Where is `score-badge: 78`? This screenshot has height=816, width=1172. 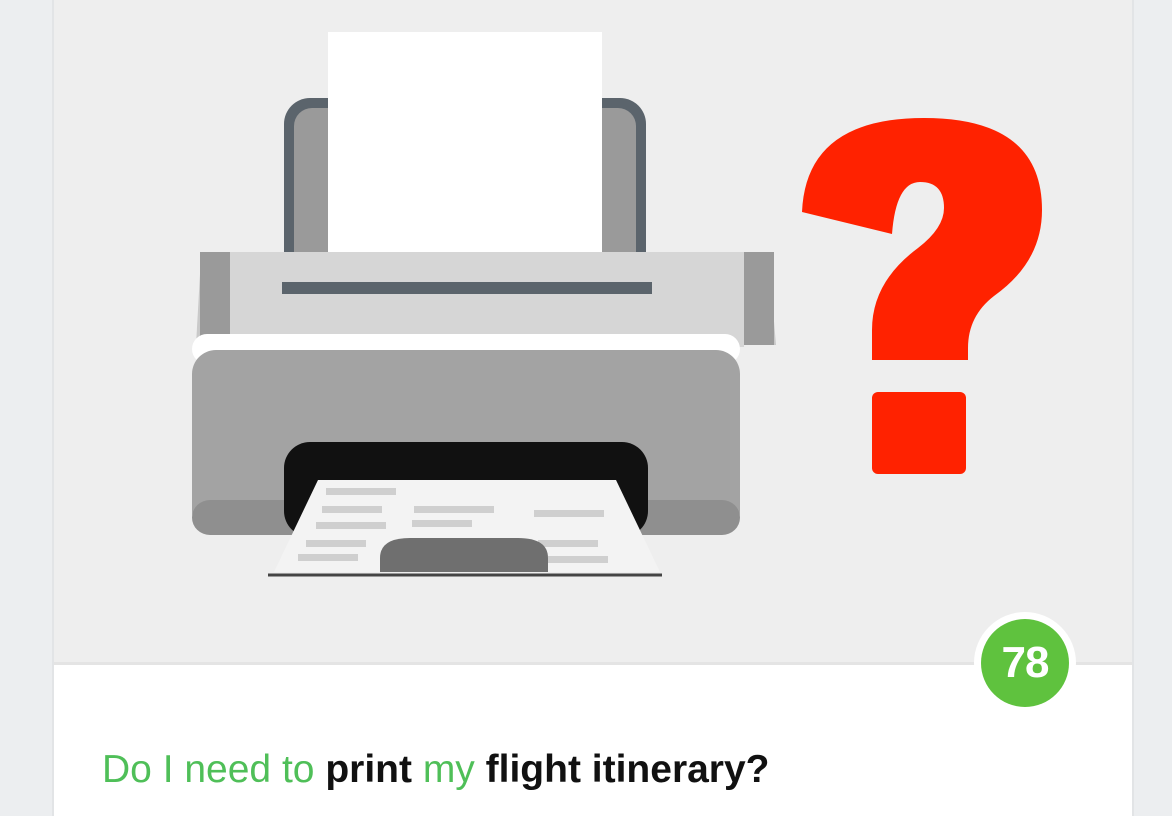 score-badge: 78 is located at coordinates (1025, 663).